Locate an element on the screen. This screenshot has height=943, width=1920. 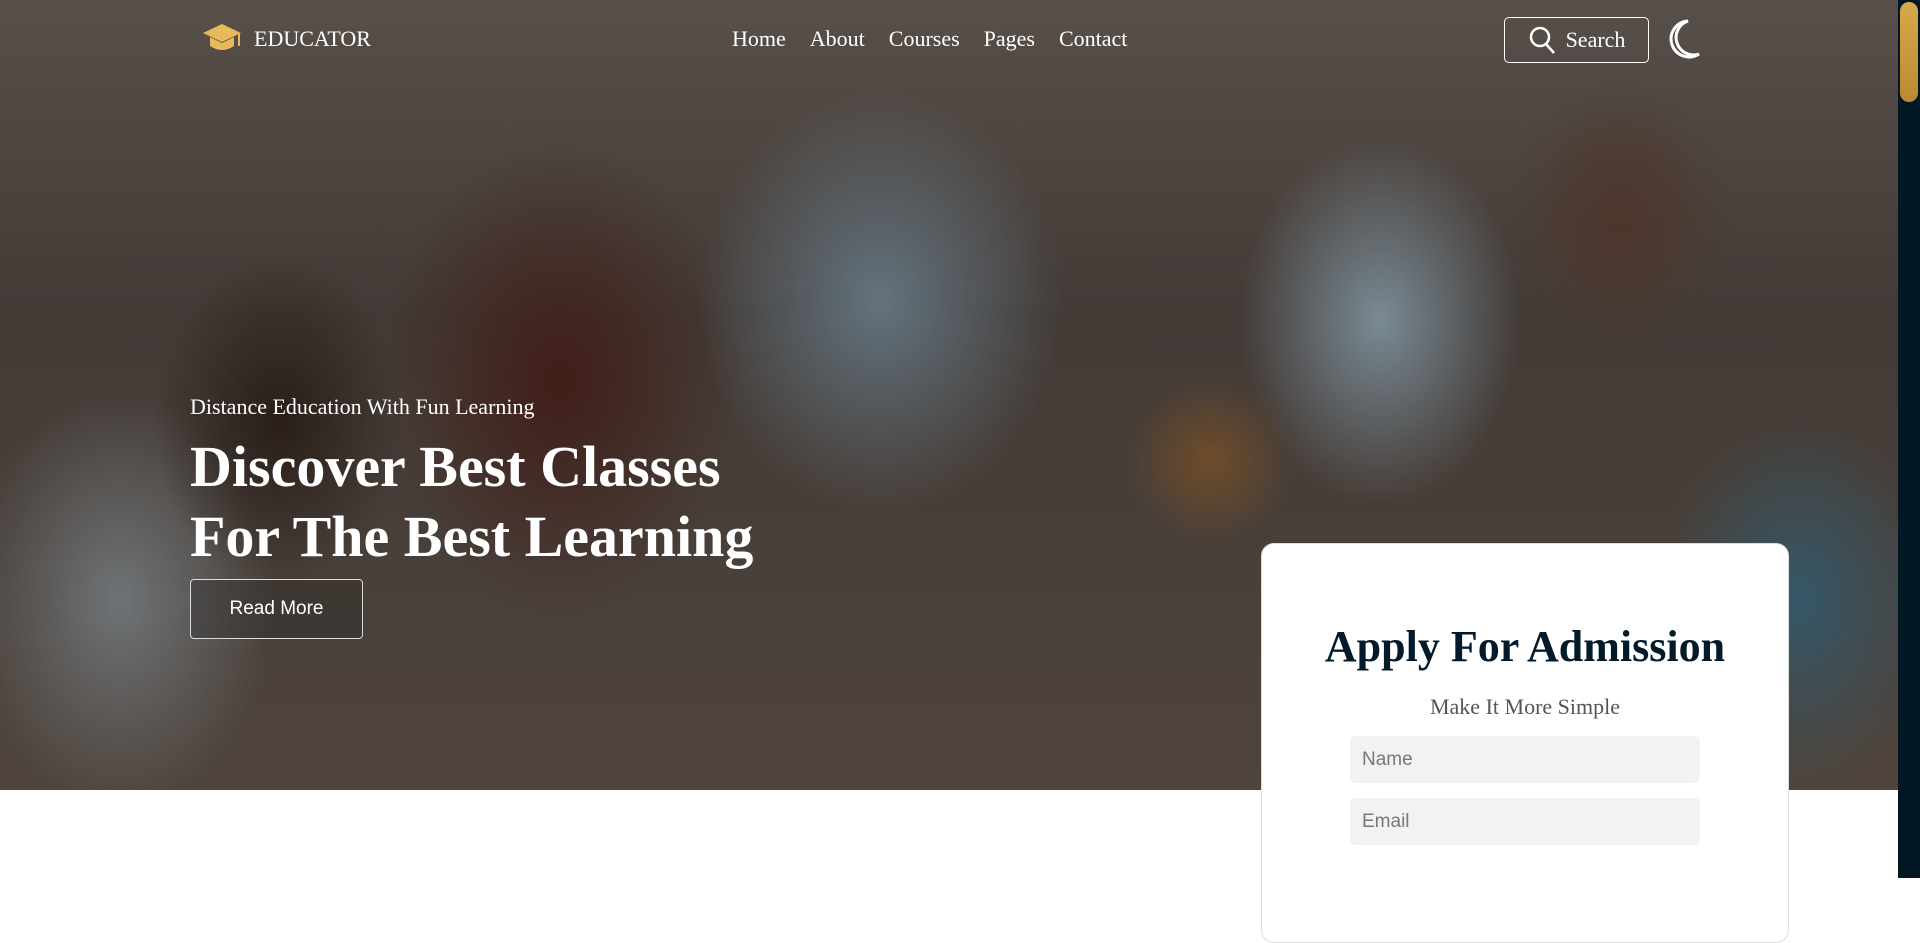
nav-courses: Courses is located at coordinates (924, 39).